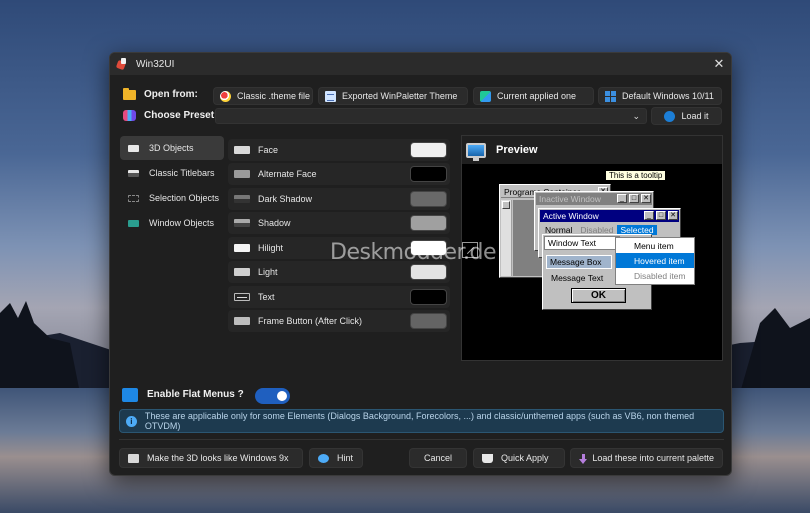 Image resolution: width=810 pixels, height=513 pixels. What do you see at coordinates (133, 198) in the screenshot?
I see `selection-icon` at bounding box center [133, 198].